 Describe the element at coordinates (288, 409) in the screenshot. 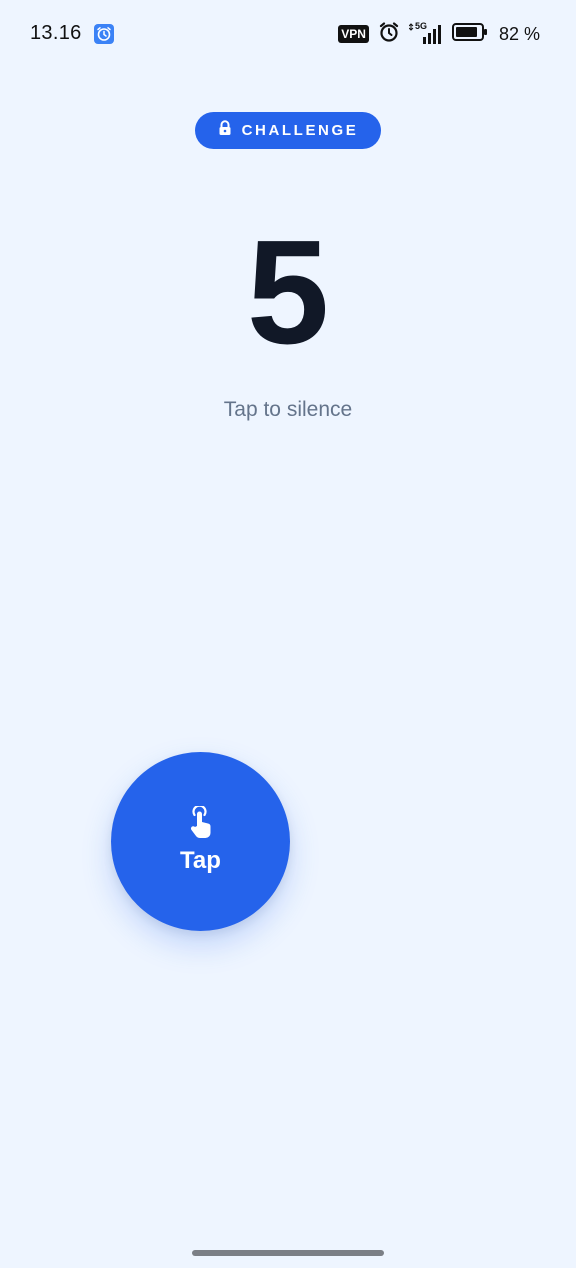

I see `instruction-text: Tap to silence` at that location.